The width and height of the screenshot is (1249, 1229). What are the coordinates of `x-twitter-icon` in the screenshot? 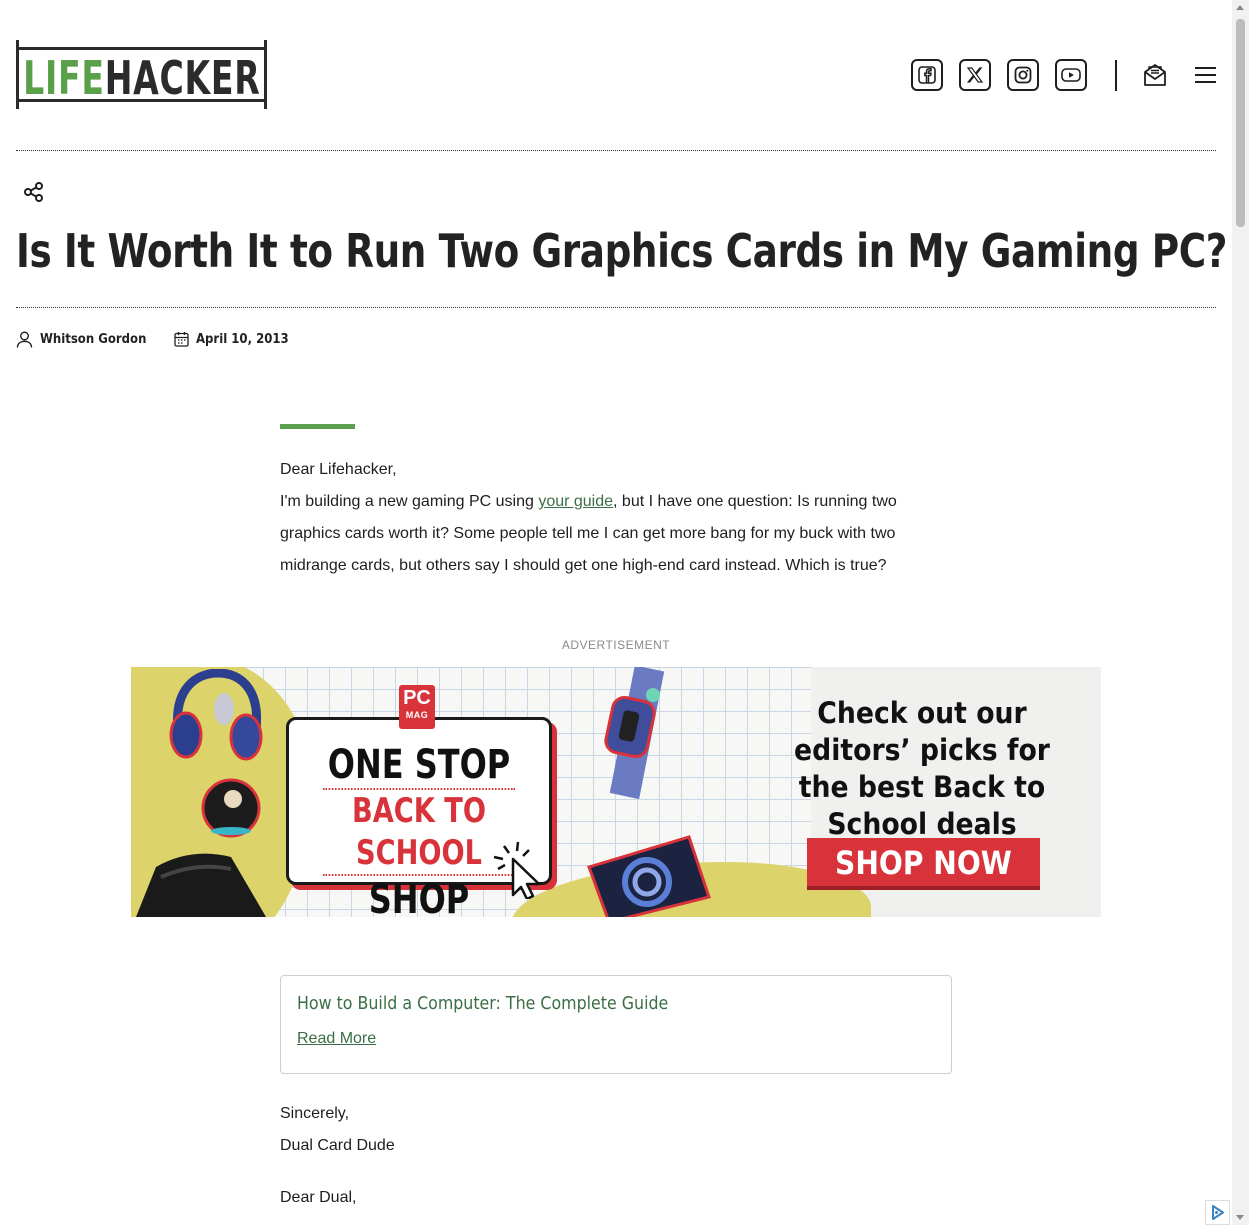 It's located at (975, 75).